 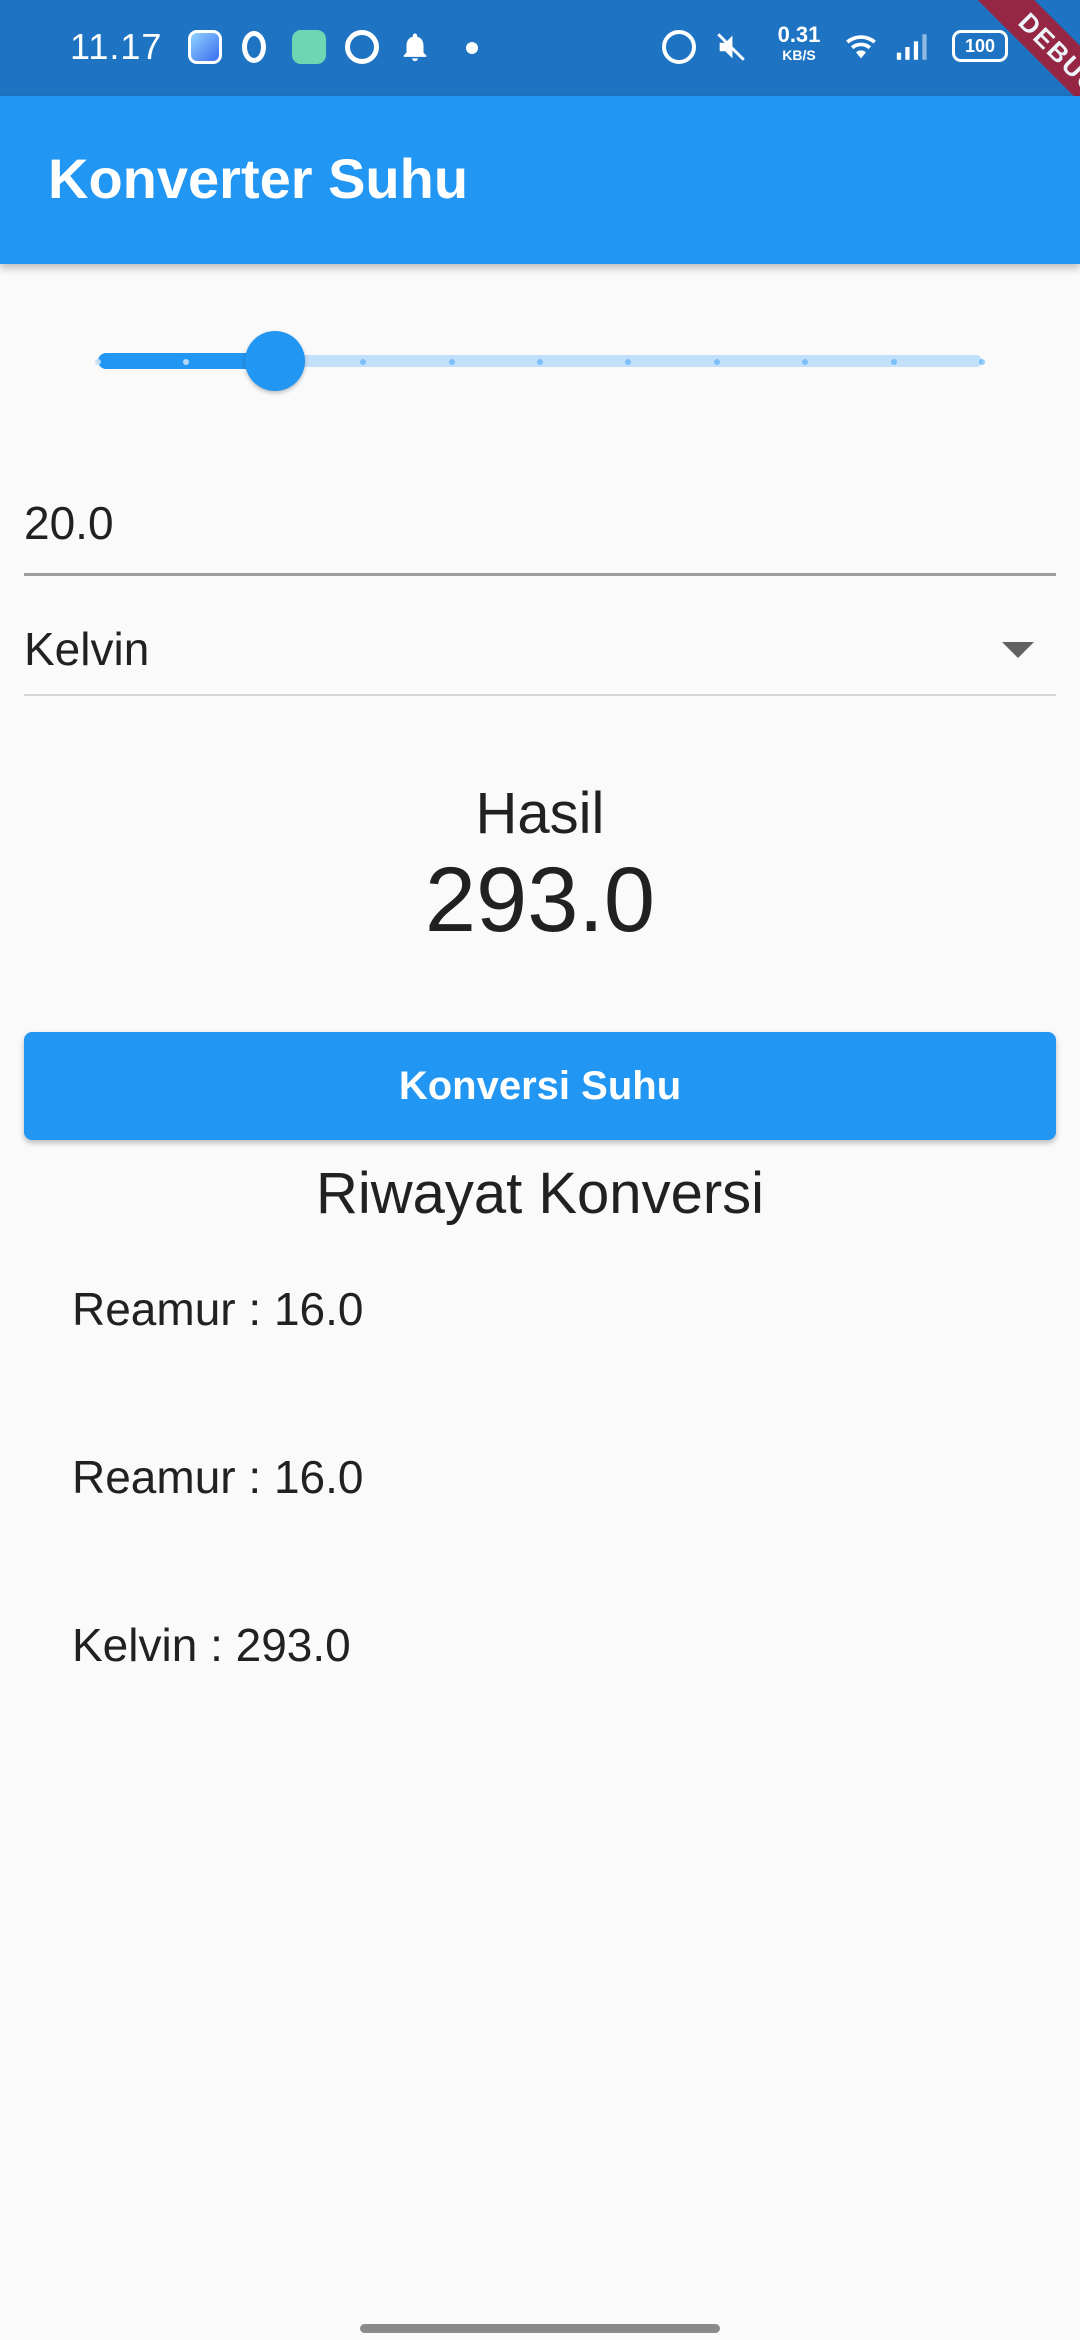 I want to click on bell-icon, so click(x=415, y=47).